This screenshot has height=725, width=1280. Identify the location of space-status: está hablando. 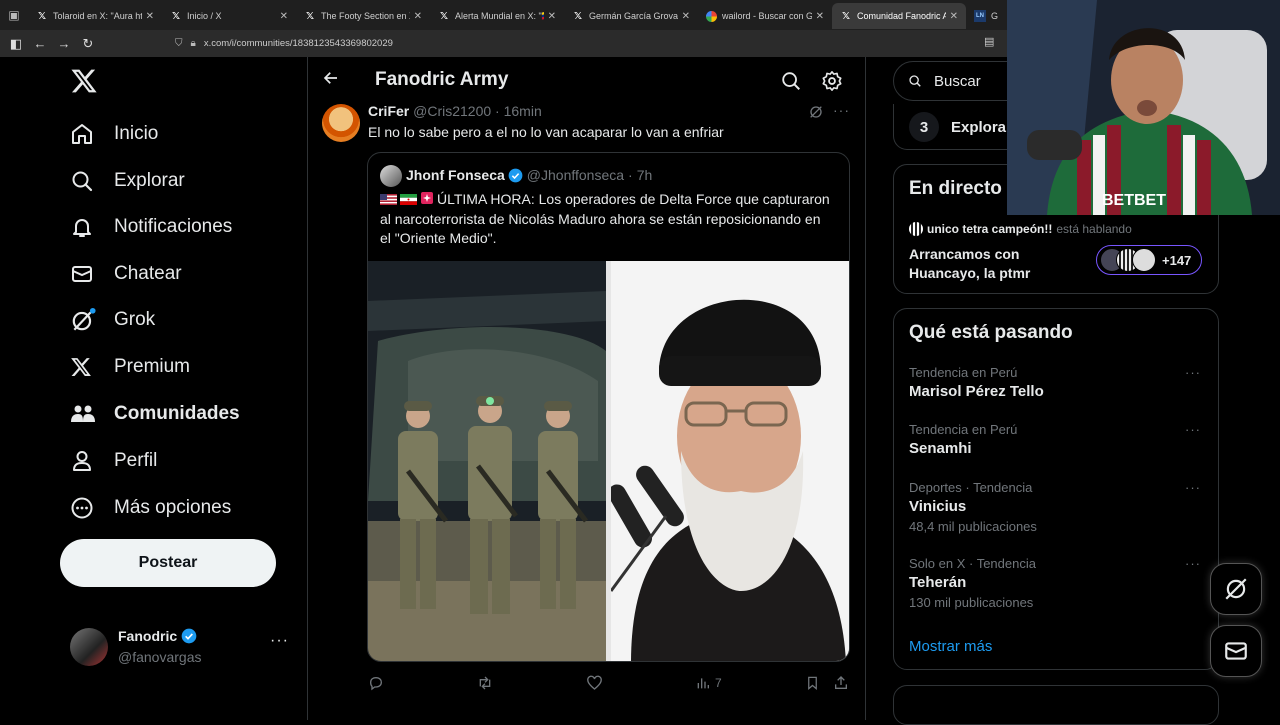
(1094, 229).